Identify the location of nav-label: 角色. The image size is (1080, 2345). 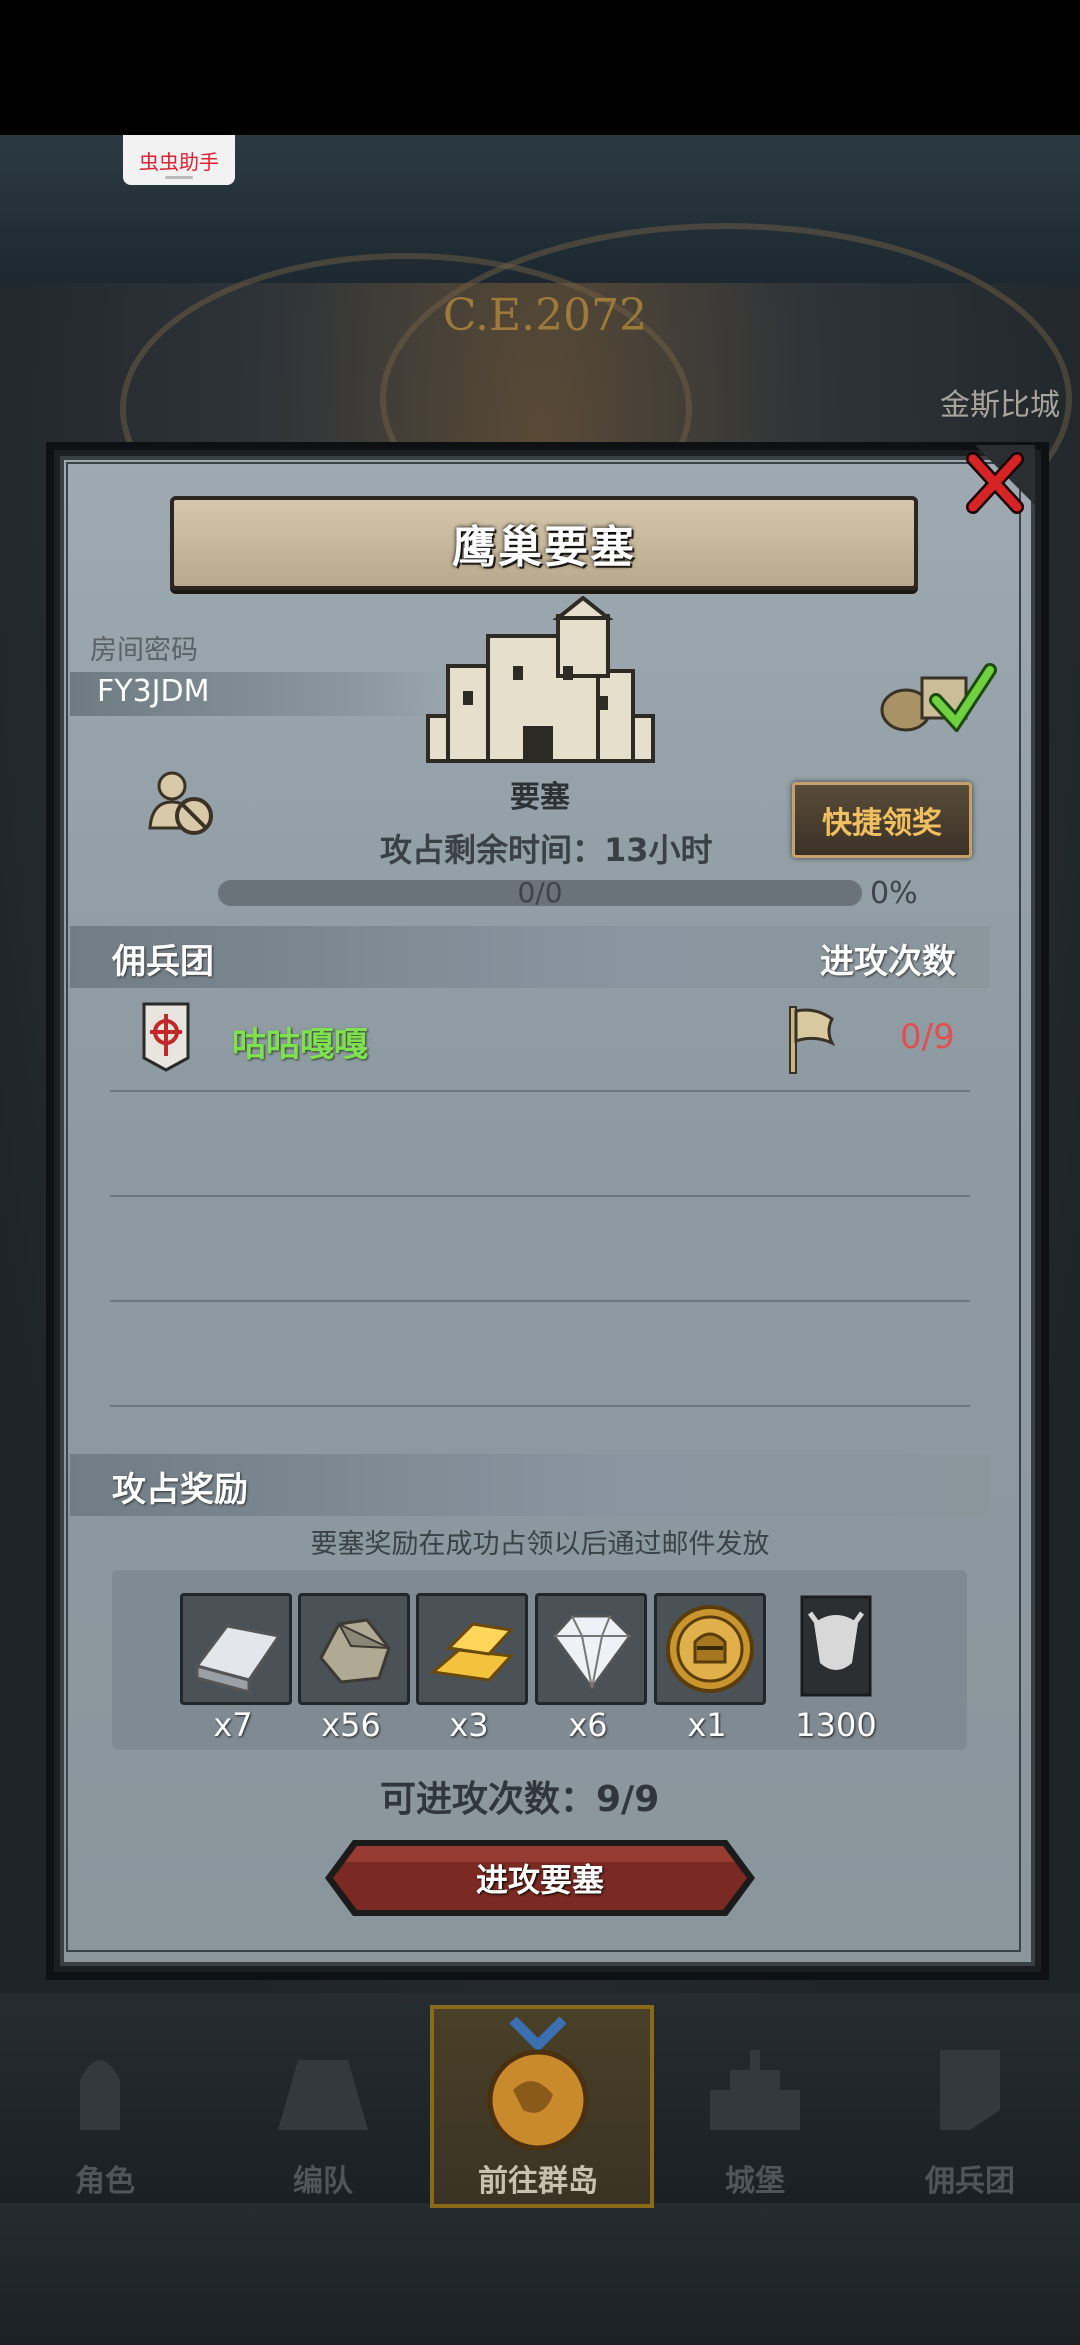
(105, 2181).